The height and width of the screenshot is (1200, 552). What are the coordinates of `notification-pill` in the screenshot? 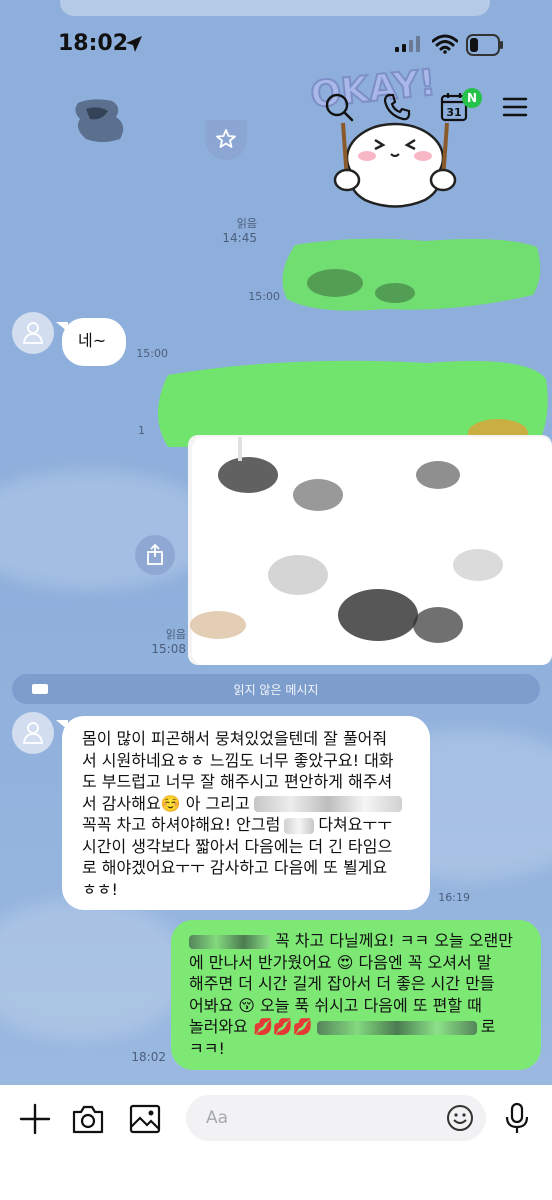 It's located at (275, 8).